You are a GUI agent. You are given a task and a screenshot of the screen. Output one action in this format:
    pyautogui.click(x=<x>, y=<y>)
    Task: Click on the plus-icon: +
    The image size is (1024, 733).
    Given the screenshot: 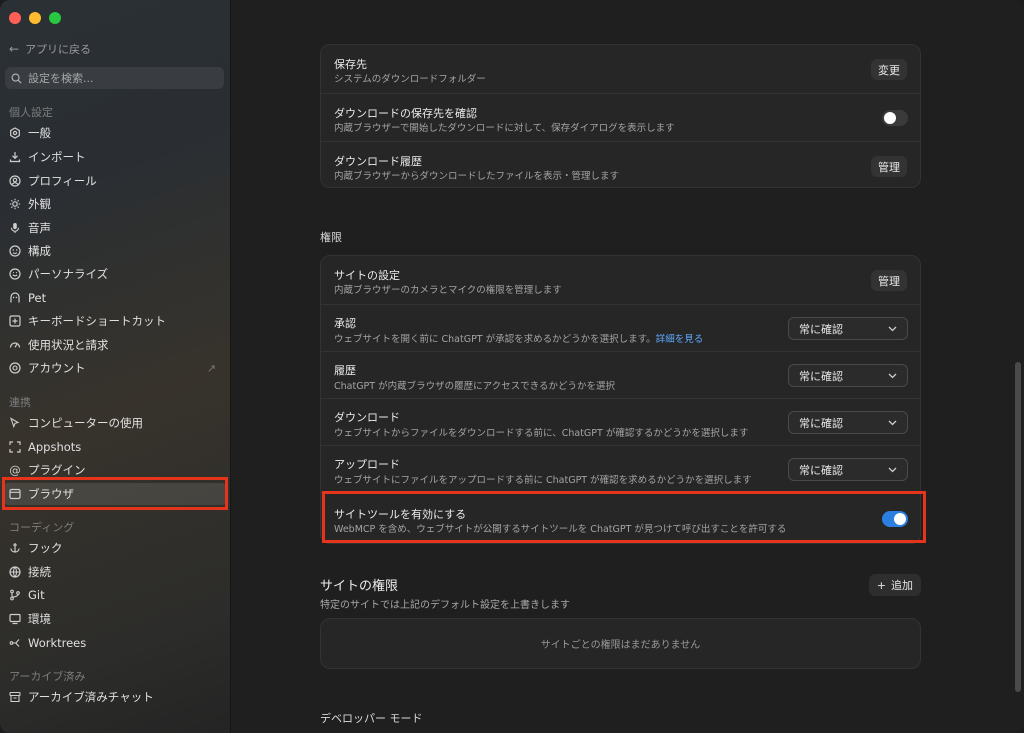 What is the action you would take?
    pyautogui.click(x=881, y=585)
    